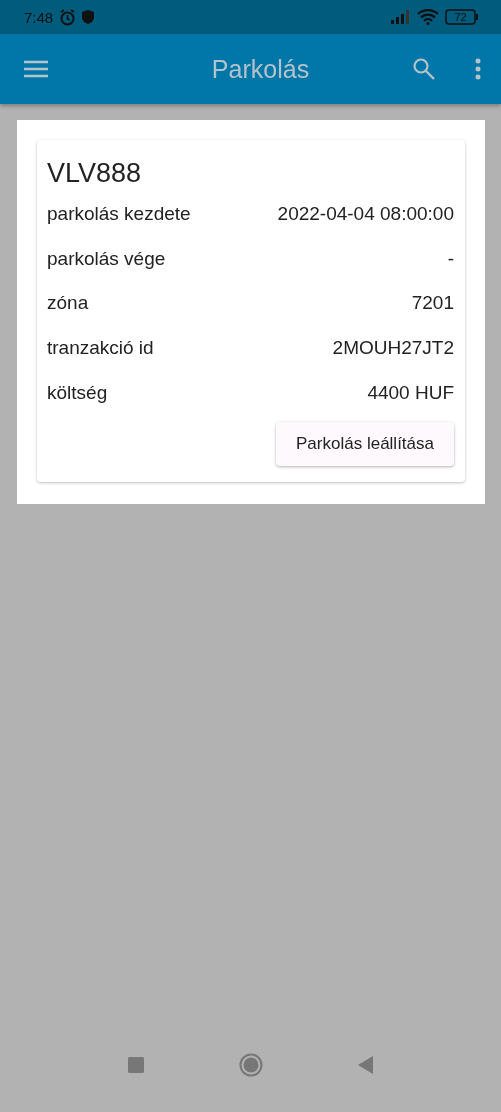  Describe the element at coordinates (424, 69) in the screenshot. I see `search-icon` at that location.